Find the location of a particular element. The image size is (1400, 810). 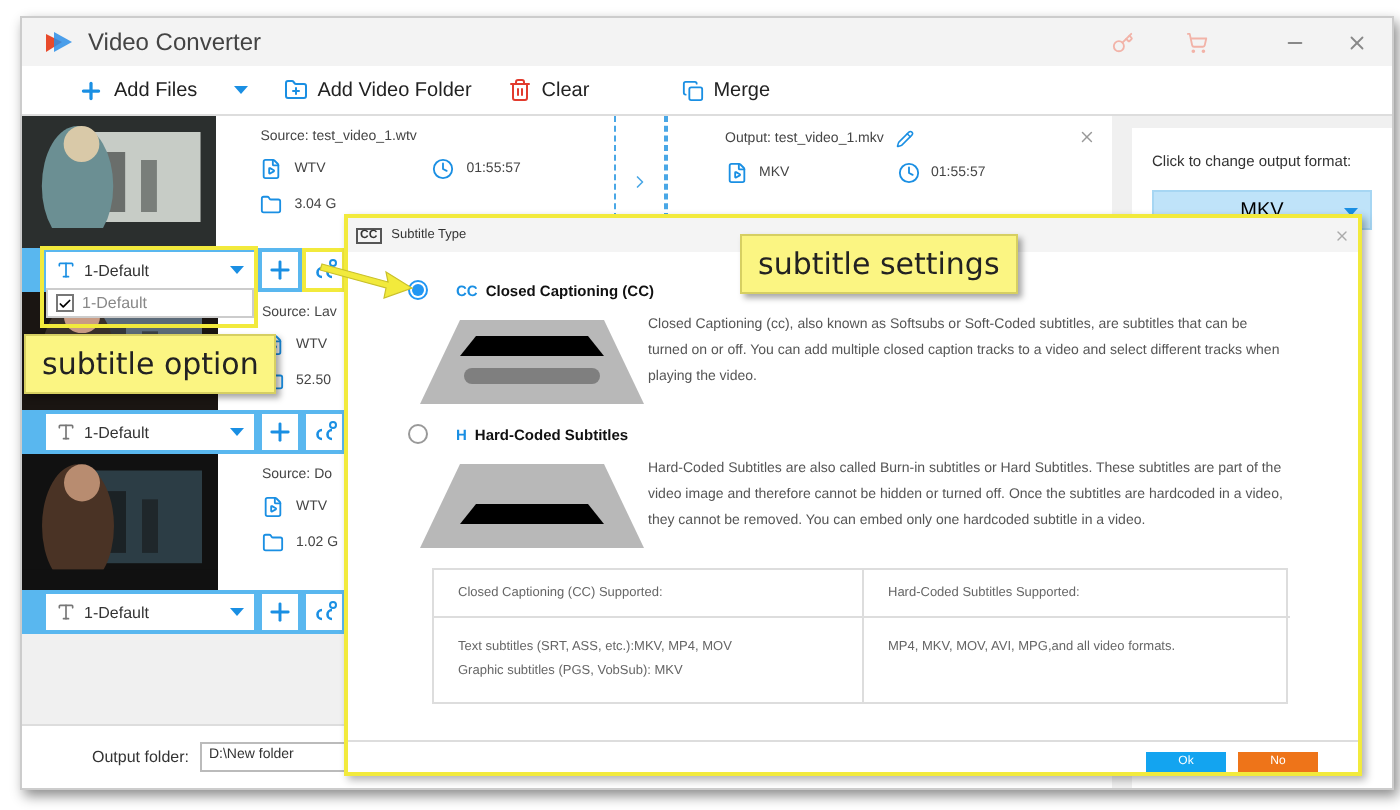

edit-icon is located at coordinates (904, 139).